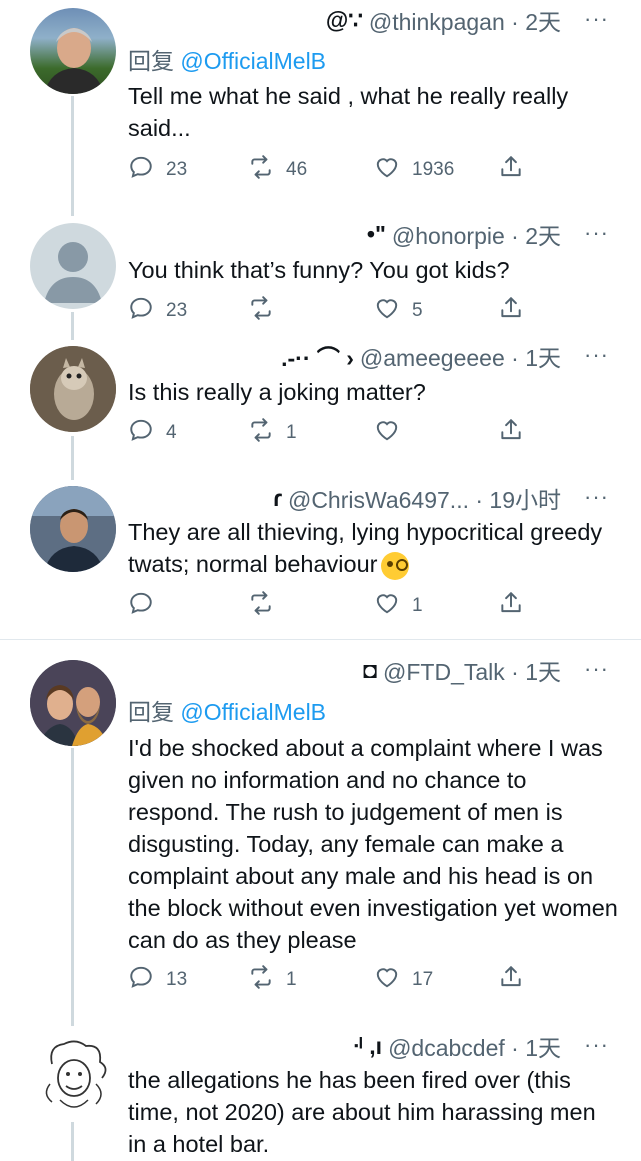 The image size is (641, 1161). I want to click on like-button: 5, so click(398, 311).